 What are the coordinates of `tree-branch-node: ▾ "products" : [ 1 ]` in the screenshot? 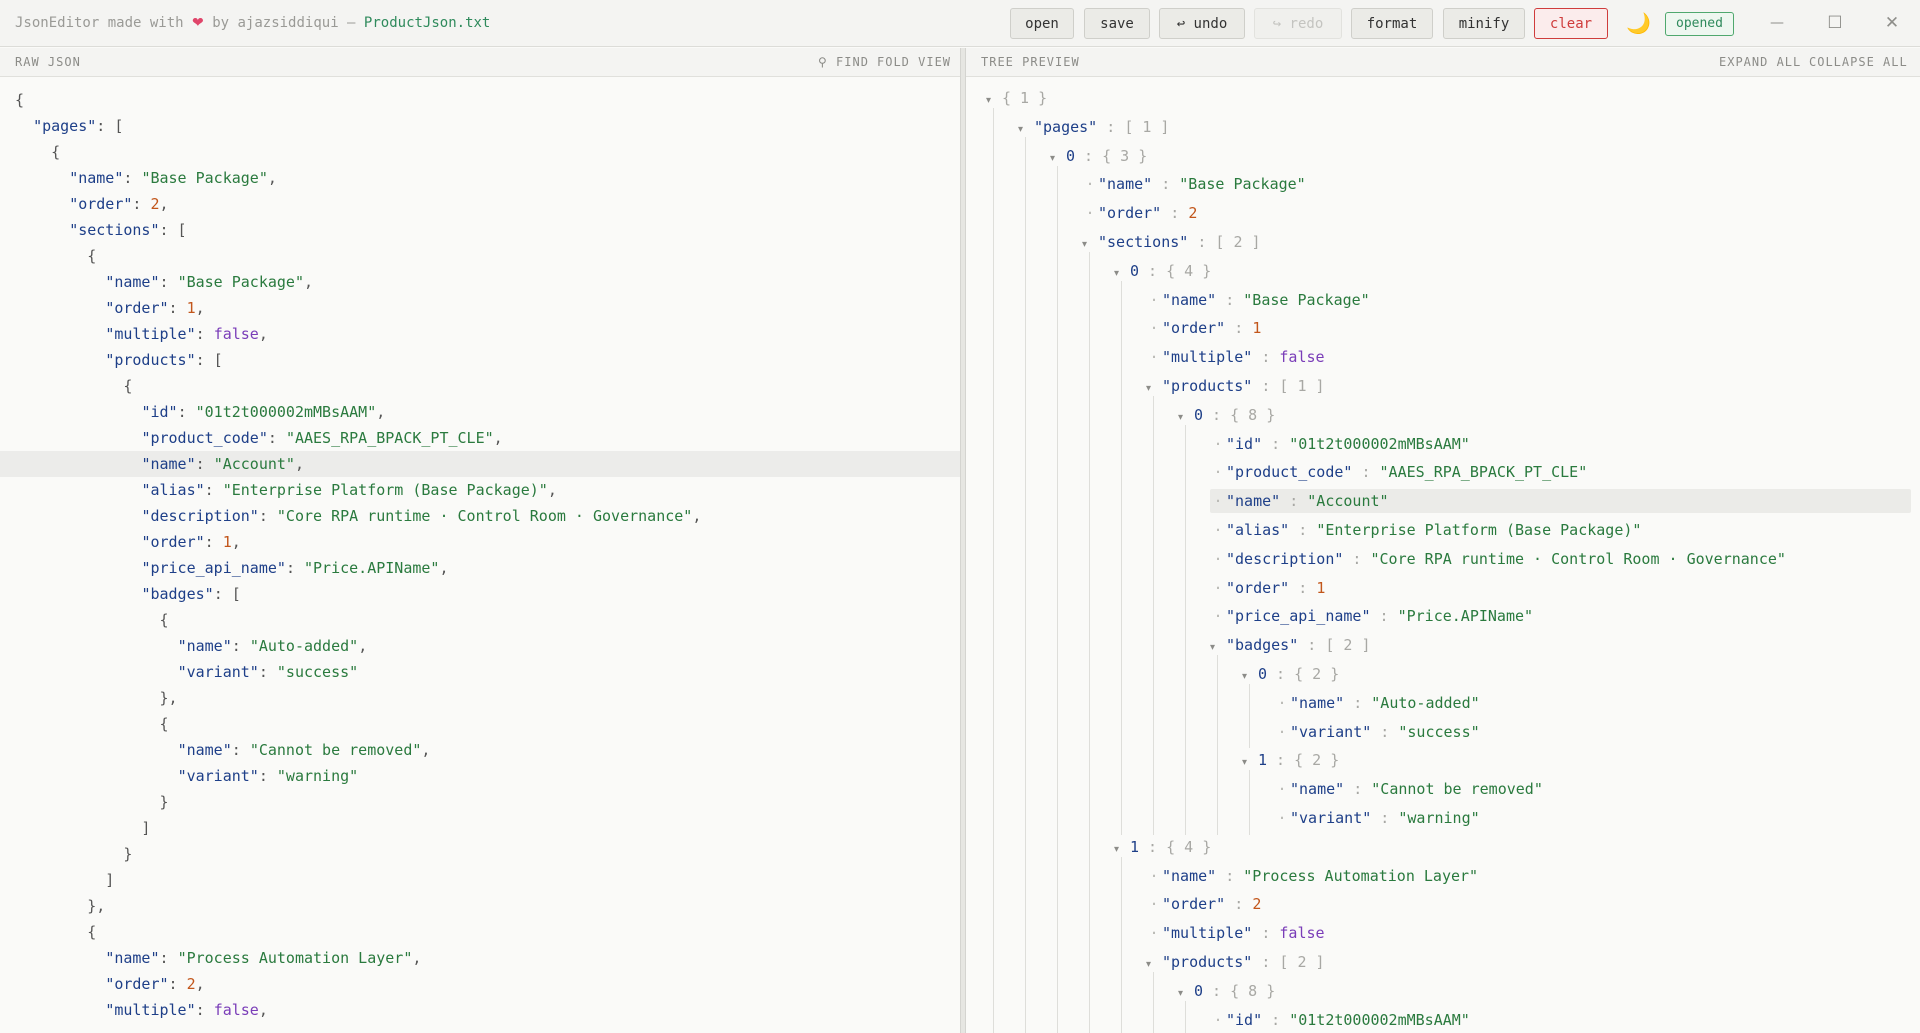 It's located at (1235, 386).